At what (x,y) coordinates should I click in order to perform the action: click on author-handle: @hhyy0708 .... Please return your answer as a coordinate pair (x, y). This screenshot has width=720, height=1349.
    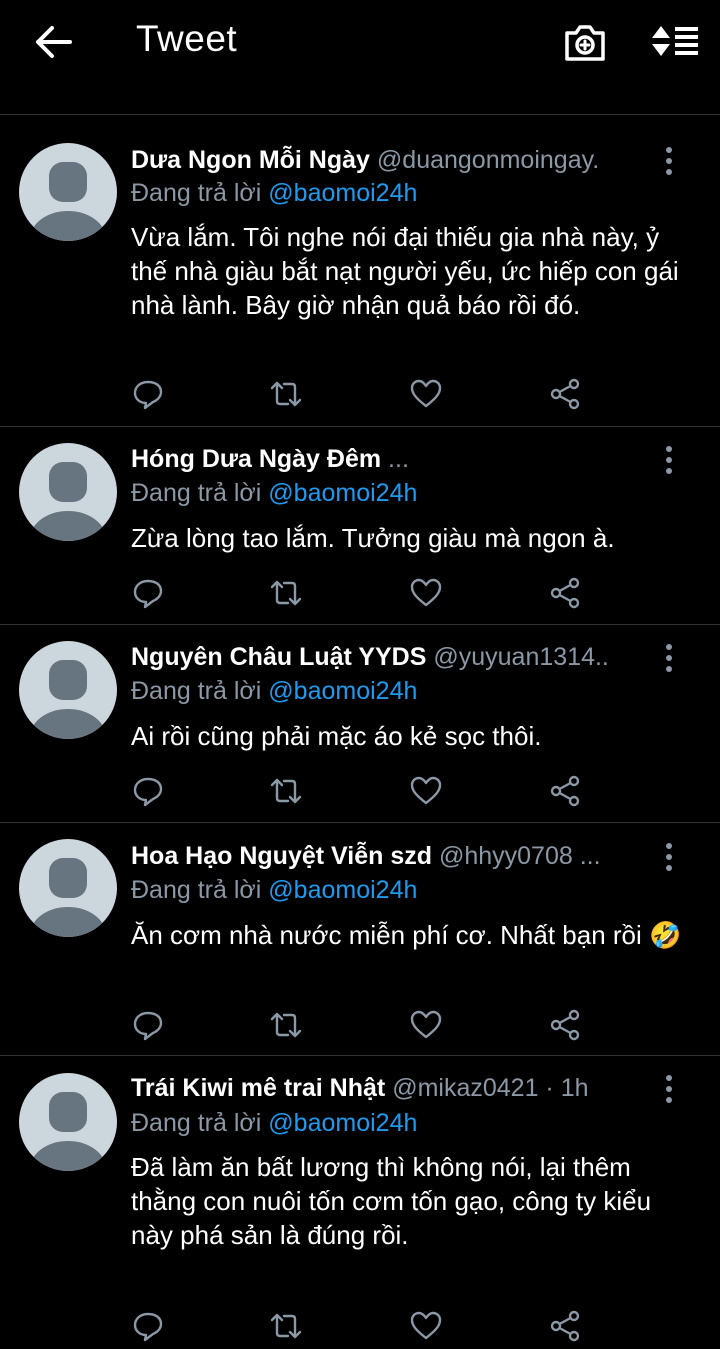
    Looking at the image, I should click on (519, 856).